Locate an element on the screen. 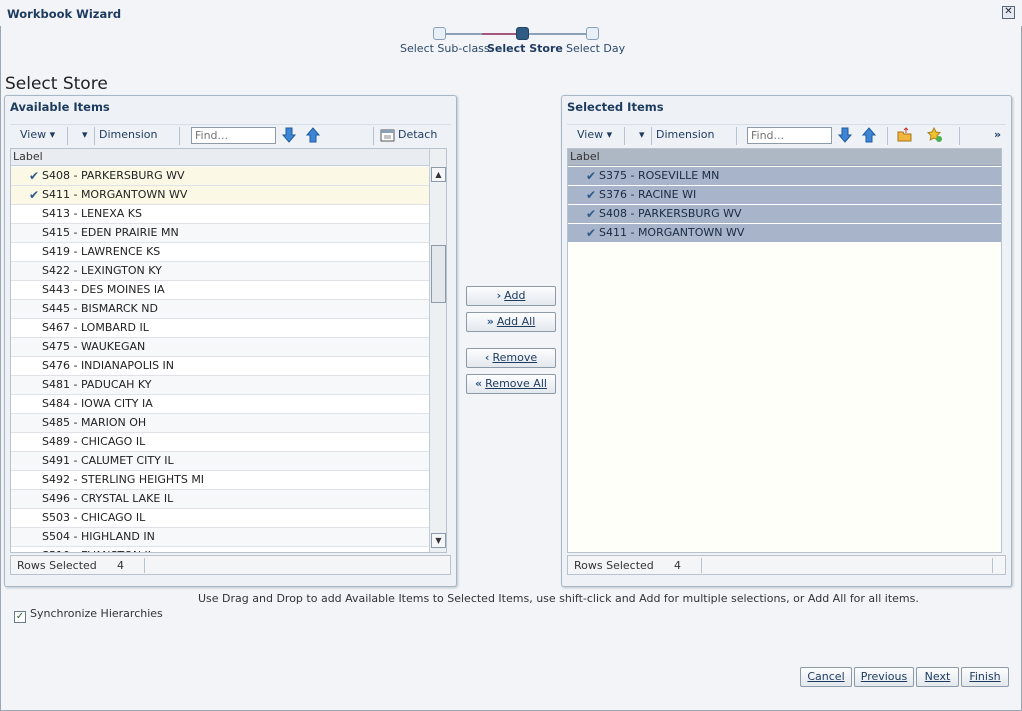 Image resolution: width=1022 pixels, height=711 pixels. double-chevron-left-icon: « is located at coordinates (479, 383).